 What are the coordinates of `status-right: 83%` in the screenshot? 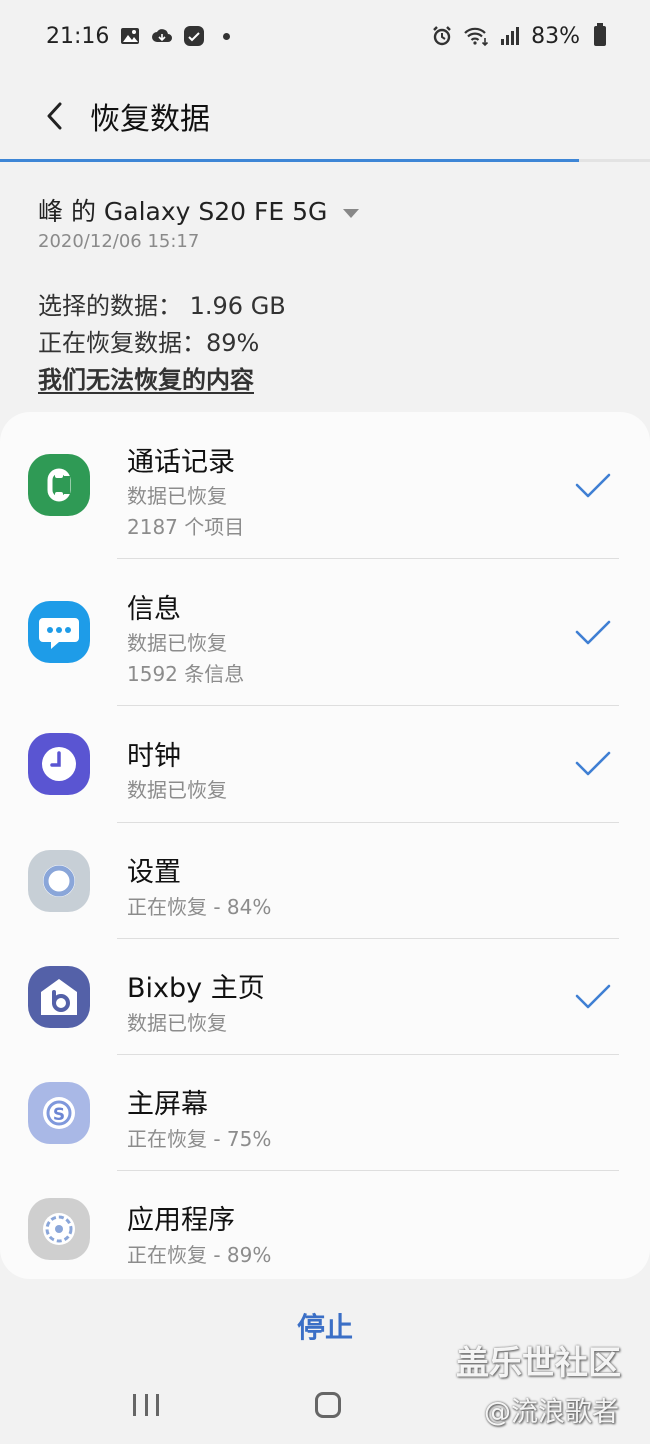 It's located at (518, 36).